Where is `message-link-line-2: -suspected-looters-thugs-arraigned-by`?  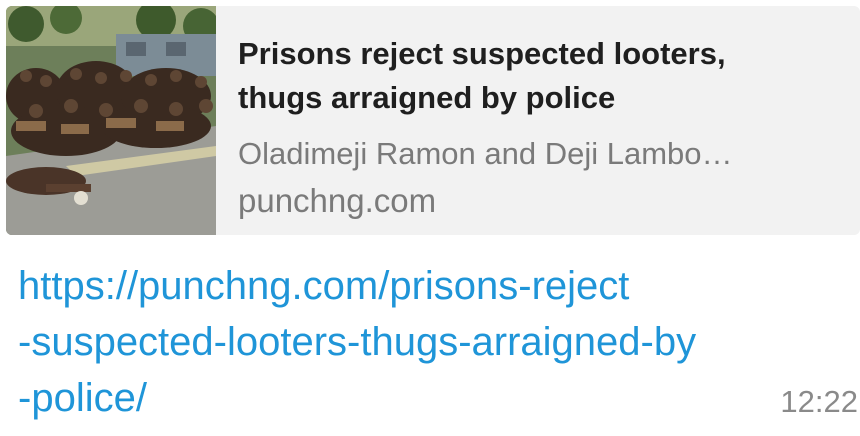 message-link-line-2: -suspected-looters-thugs-arraigned-by is located at coordinates (357, 342).